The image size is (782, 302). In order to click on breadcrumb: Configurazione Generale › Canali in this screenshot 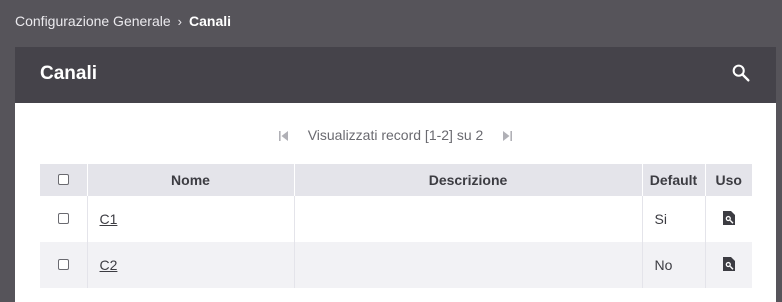, I will do `click(123, 21)`.